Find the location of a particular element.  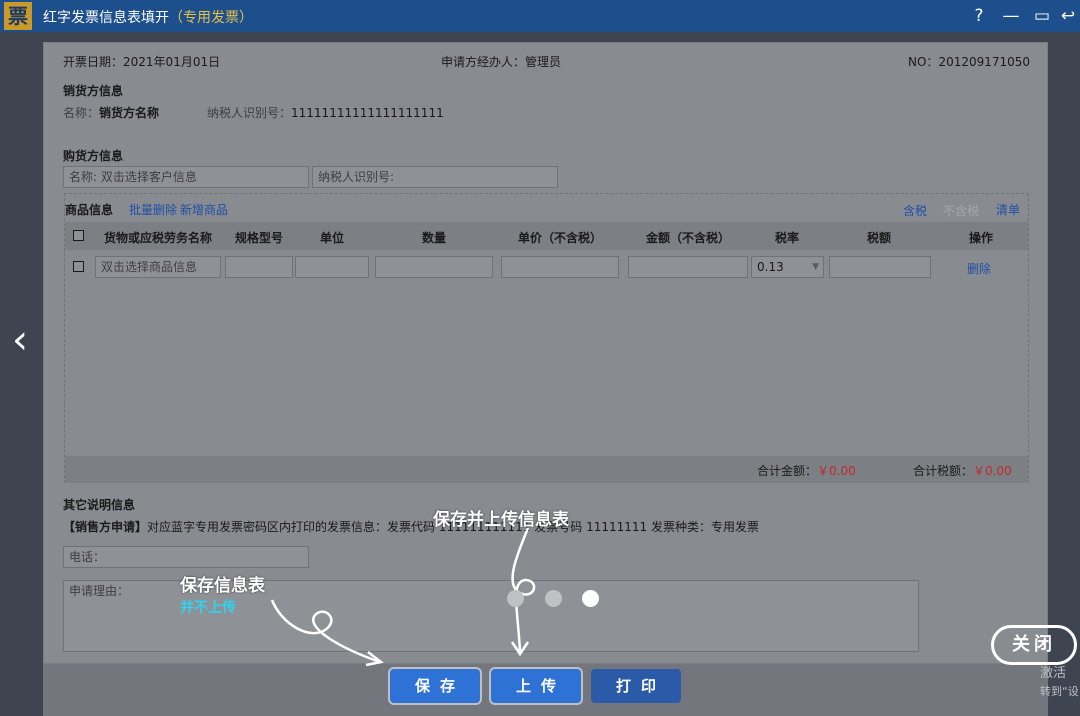

arrow-to-save is located at coordinates (325, 631).